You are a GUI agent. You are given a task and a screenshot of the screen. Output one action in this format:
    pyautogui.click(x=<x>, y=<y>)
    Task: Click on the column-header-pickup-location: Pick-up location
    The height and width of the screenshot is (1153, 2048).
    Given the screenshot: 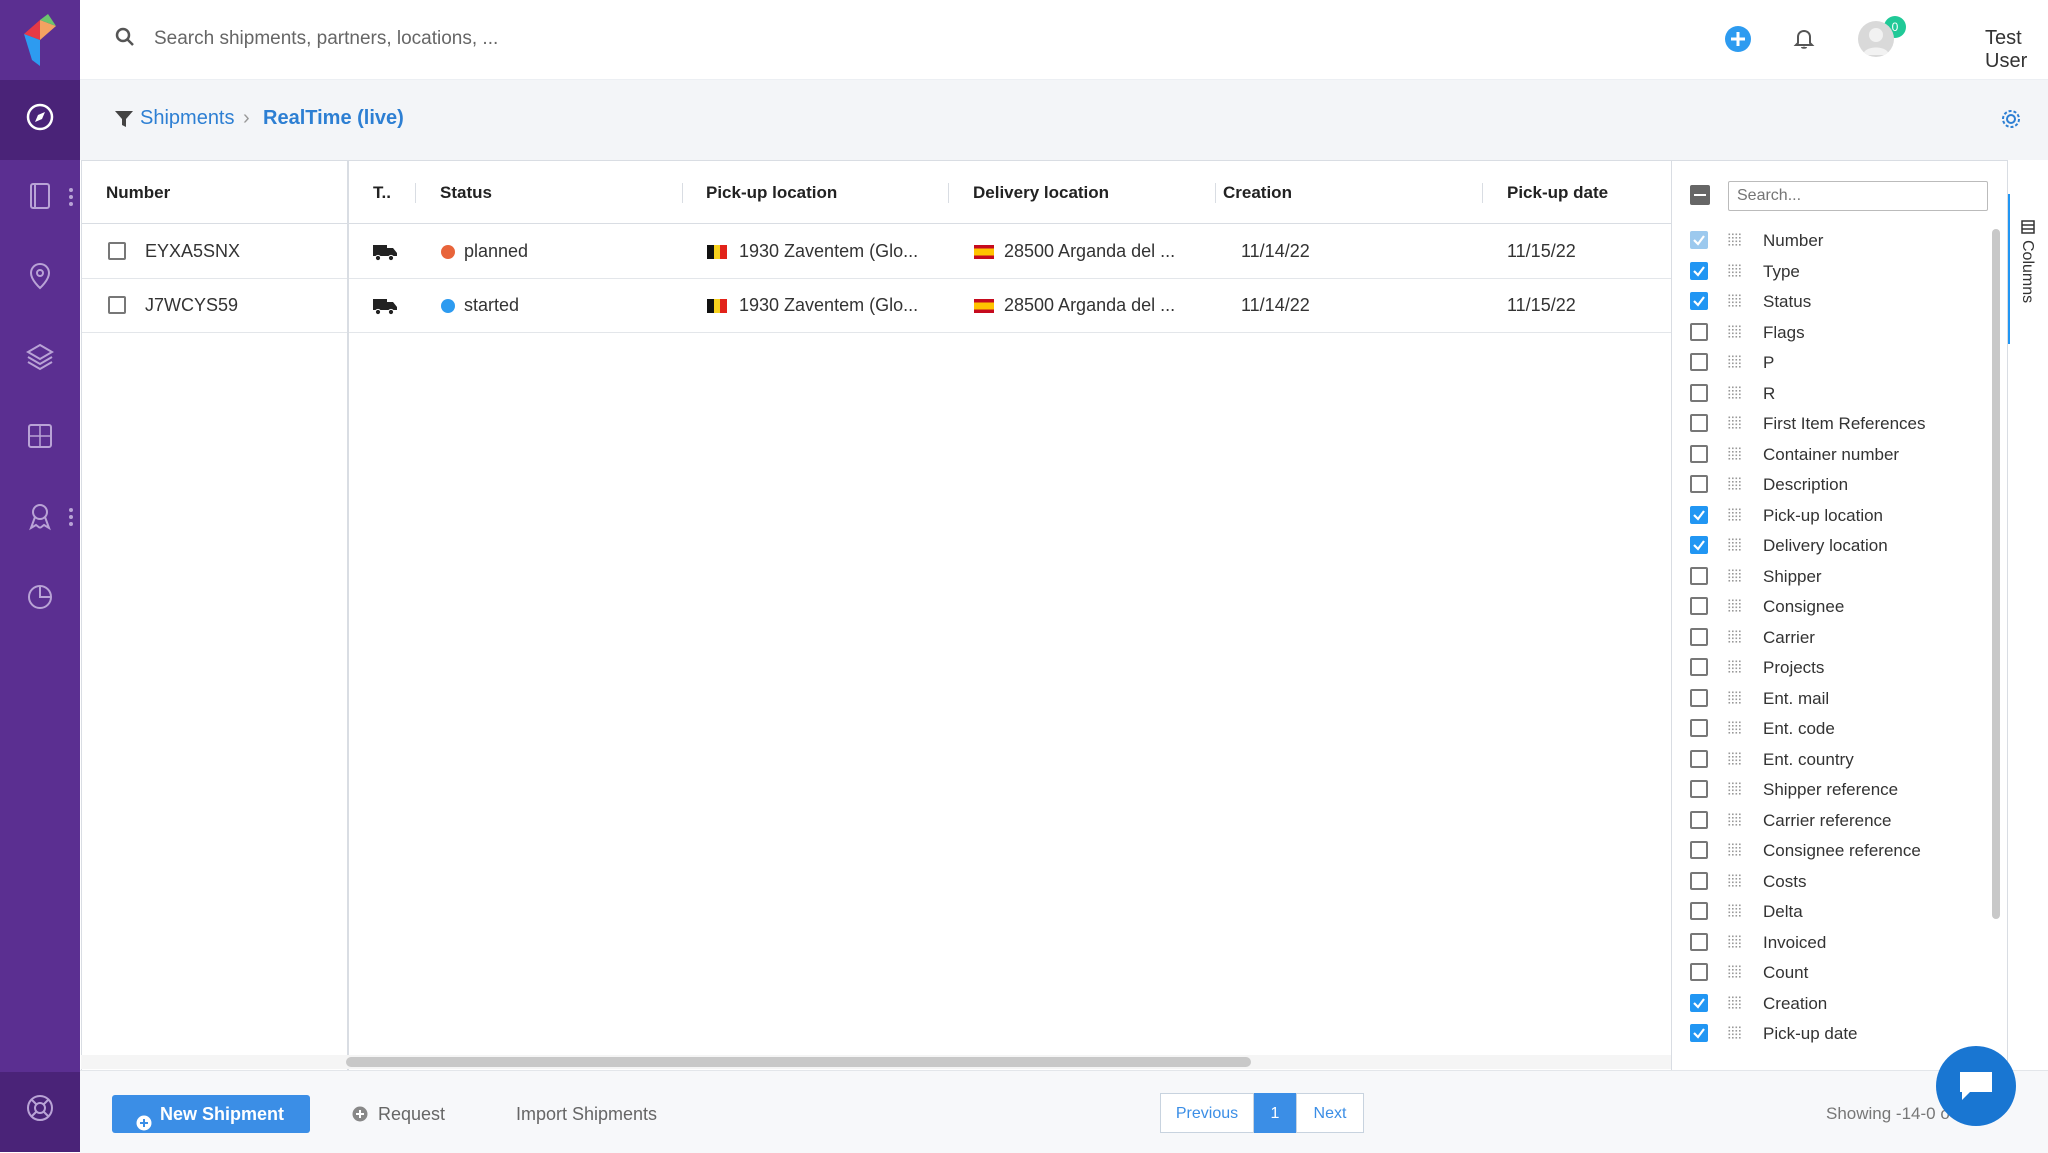 What is the action you would take?
    pyautogui.click(x=771, y=193)
    